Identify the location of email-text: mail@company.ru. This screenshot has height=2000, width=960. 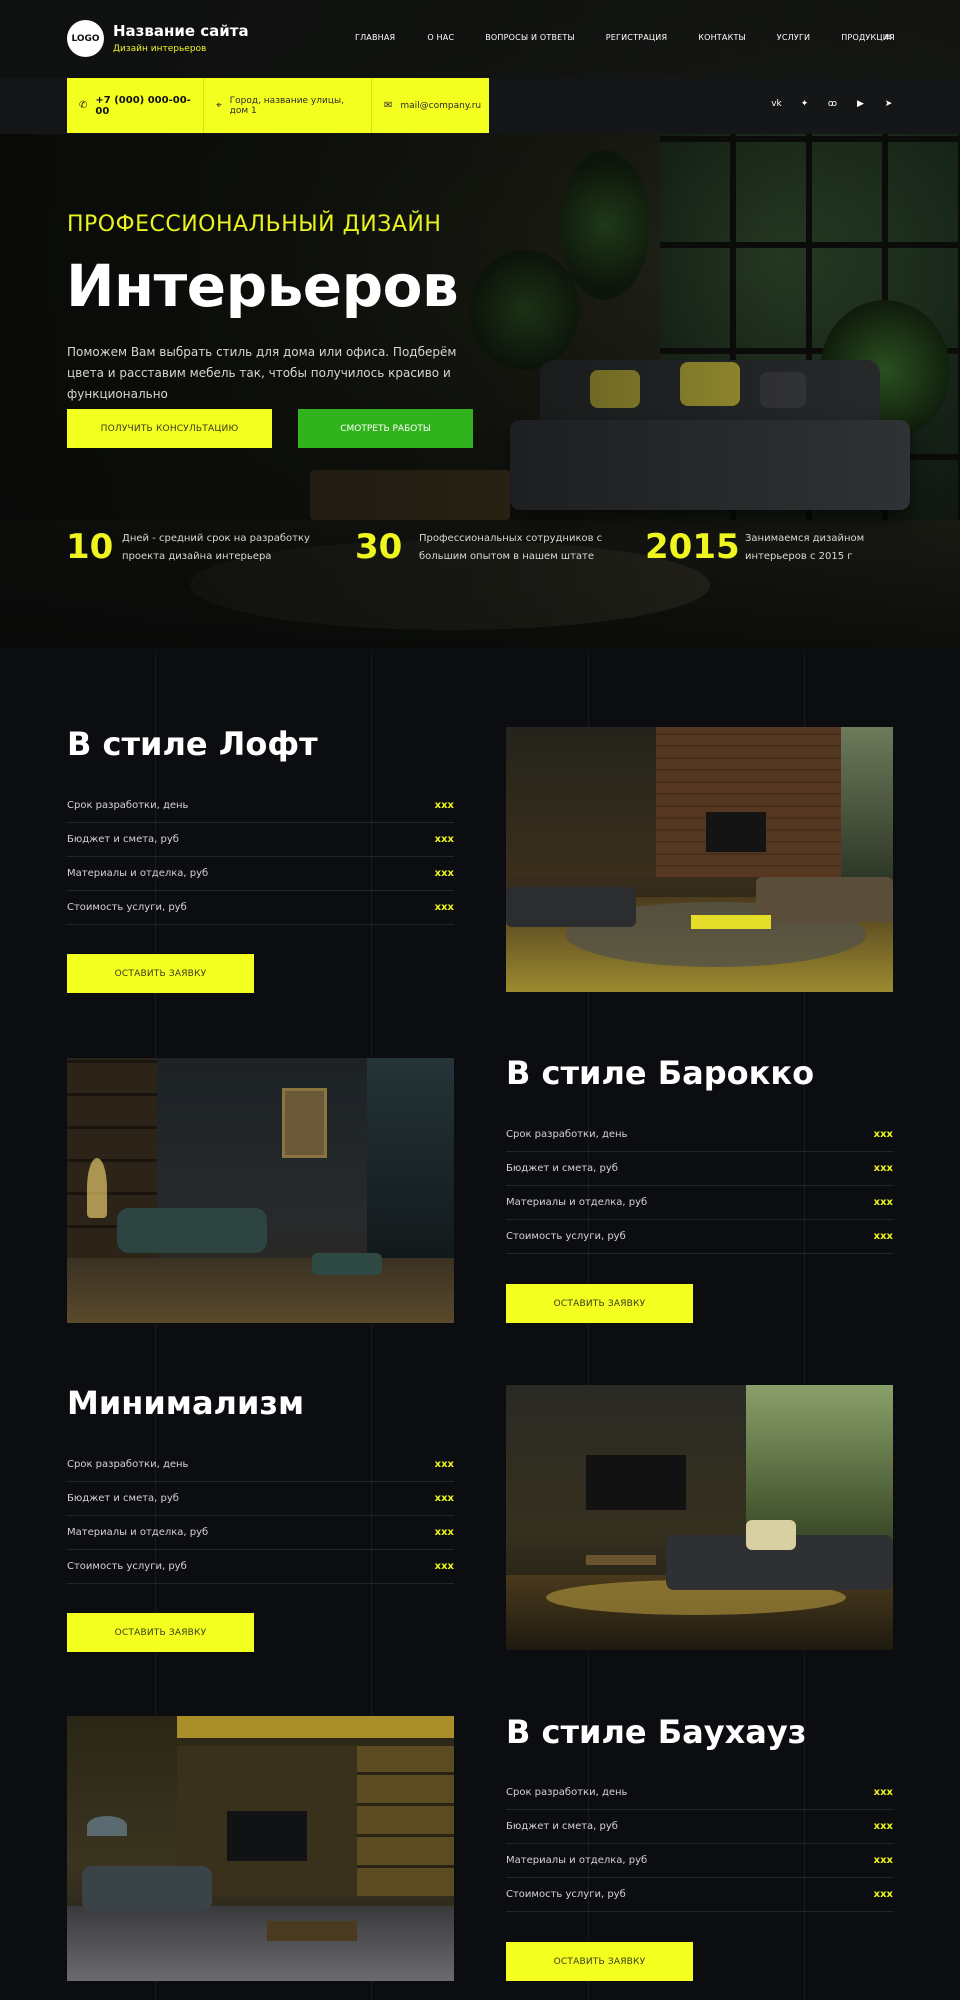
(441, 105).